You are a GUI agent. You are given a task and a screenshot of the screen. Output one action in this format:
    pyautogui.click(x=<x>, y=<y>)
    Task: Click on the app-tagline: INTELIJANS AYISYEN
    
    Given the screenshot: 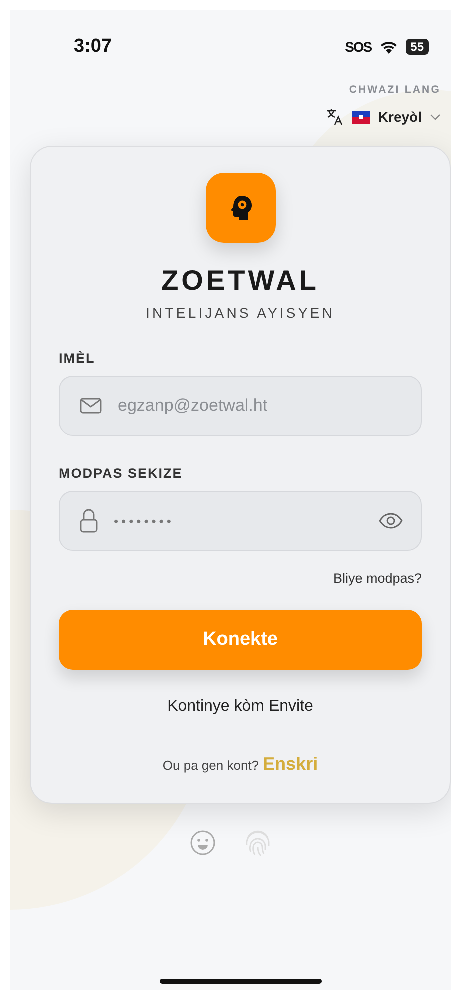 What is the action you would take?
    pyautogui.click(x=240, y=313)
    